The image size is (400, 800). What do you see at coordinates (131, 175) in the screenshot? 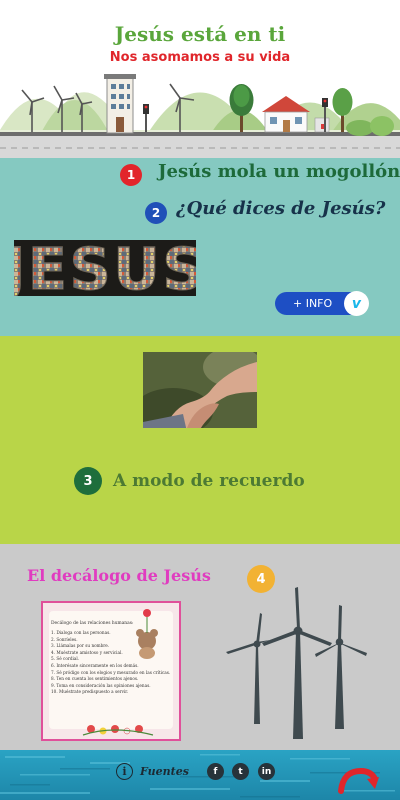
I see `badge-number-1: 1` at bounding box center [131, 175].